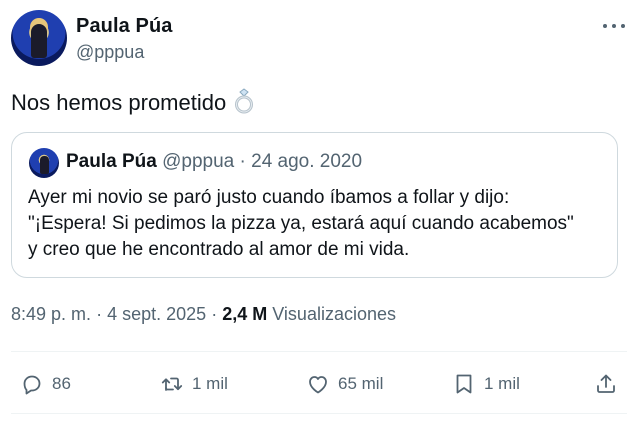 This screenshot has height=423, width=639. Describe the element at coordinates (244, 104) in the screenshot. I see `ring-icon` at that location.